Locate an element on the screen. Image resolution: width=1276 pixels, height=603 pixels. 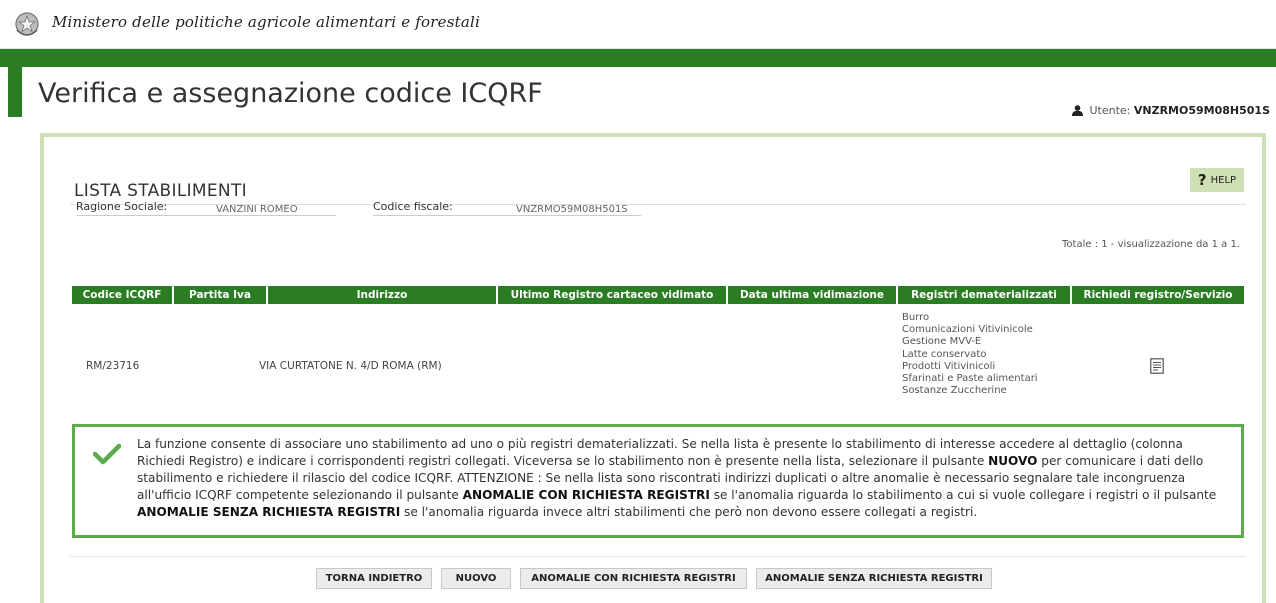
ragione-sociale-value: VANZINI ROMEO is located at coordinates (257, 209).